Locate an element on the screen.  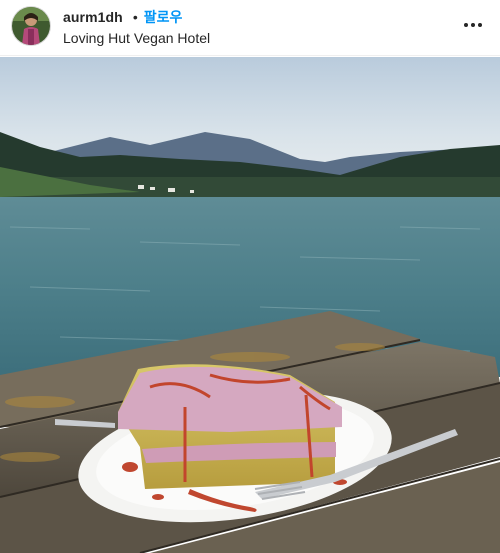
avatar-image is located at coordinates (31, 26).